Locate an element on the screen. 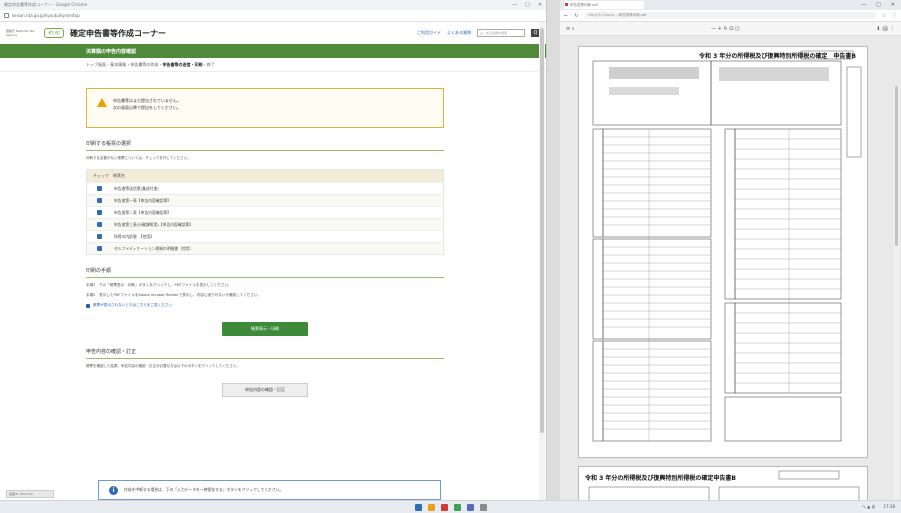 The image size is (901, 513). print-select-desc: 印刷する必要がない帳票については、チェックを外してください。 is located at coordinates (138, 158).